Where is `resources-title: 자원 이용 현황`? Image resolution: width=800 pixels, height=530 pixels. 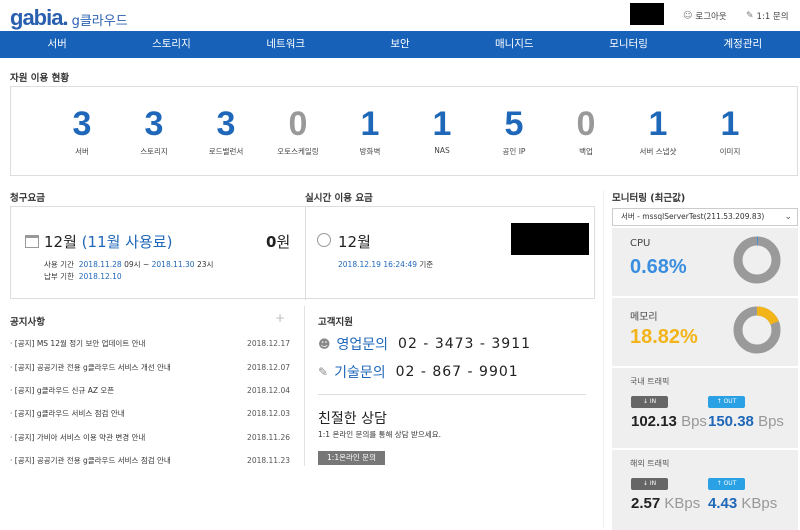
resources-title: 자원 이용 현황 is located at coordinates (40, 78).